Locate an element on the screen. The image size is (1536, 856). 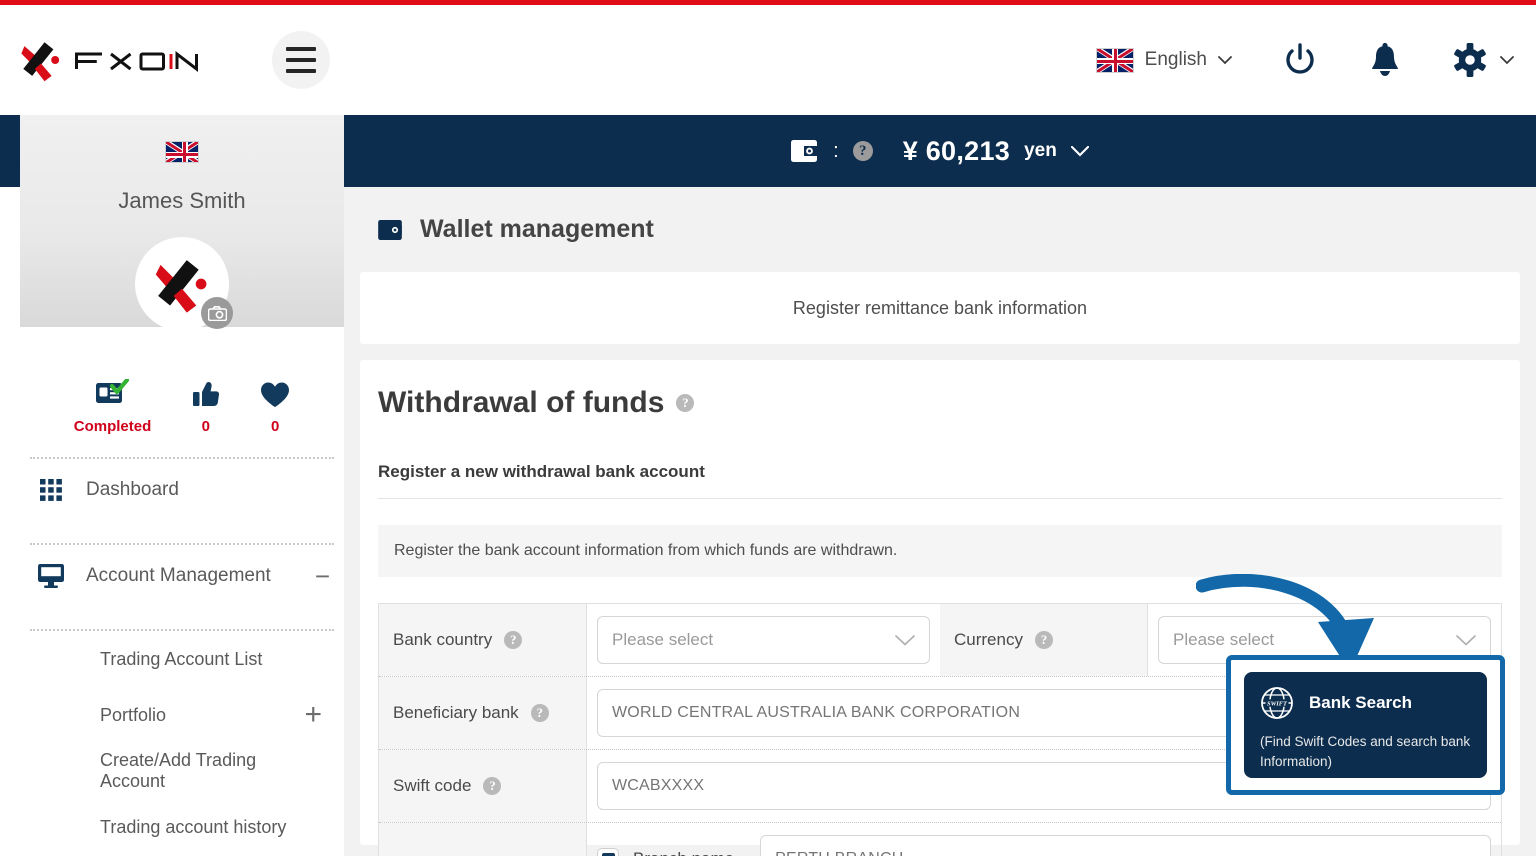
profile-flag-icon is located at coordinates (182, 152).